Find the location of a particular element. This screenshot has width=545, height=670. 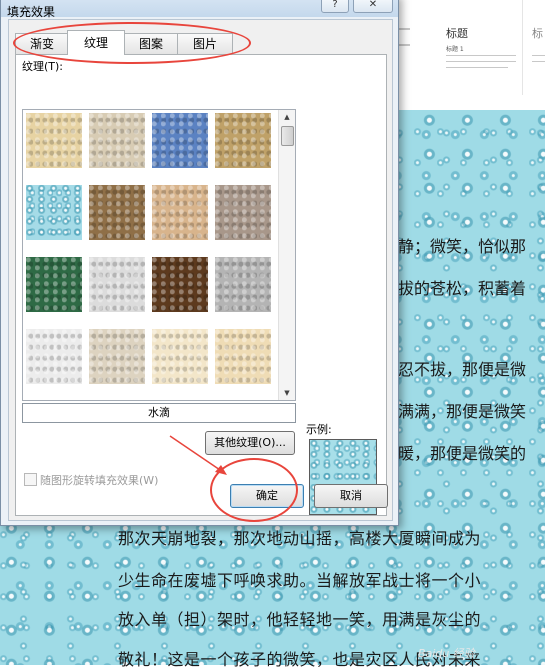

rotate-with-shape-checkbox is located at coordinates (30, 479).